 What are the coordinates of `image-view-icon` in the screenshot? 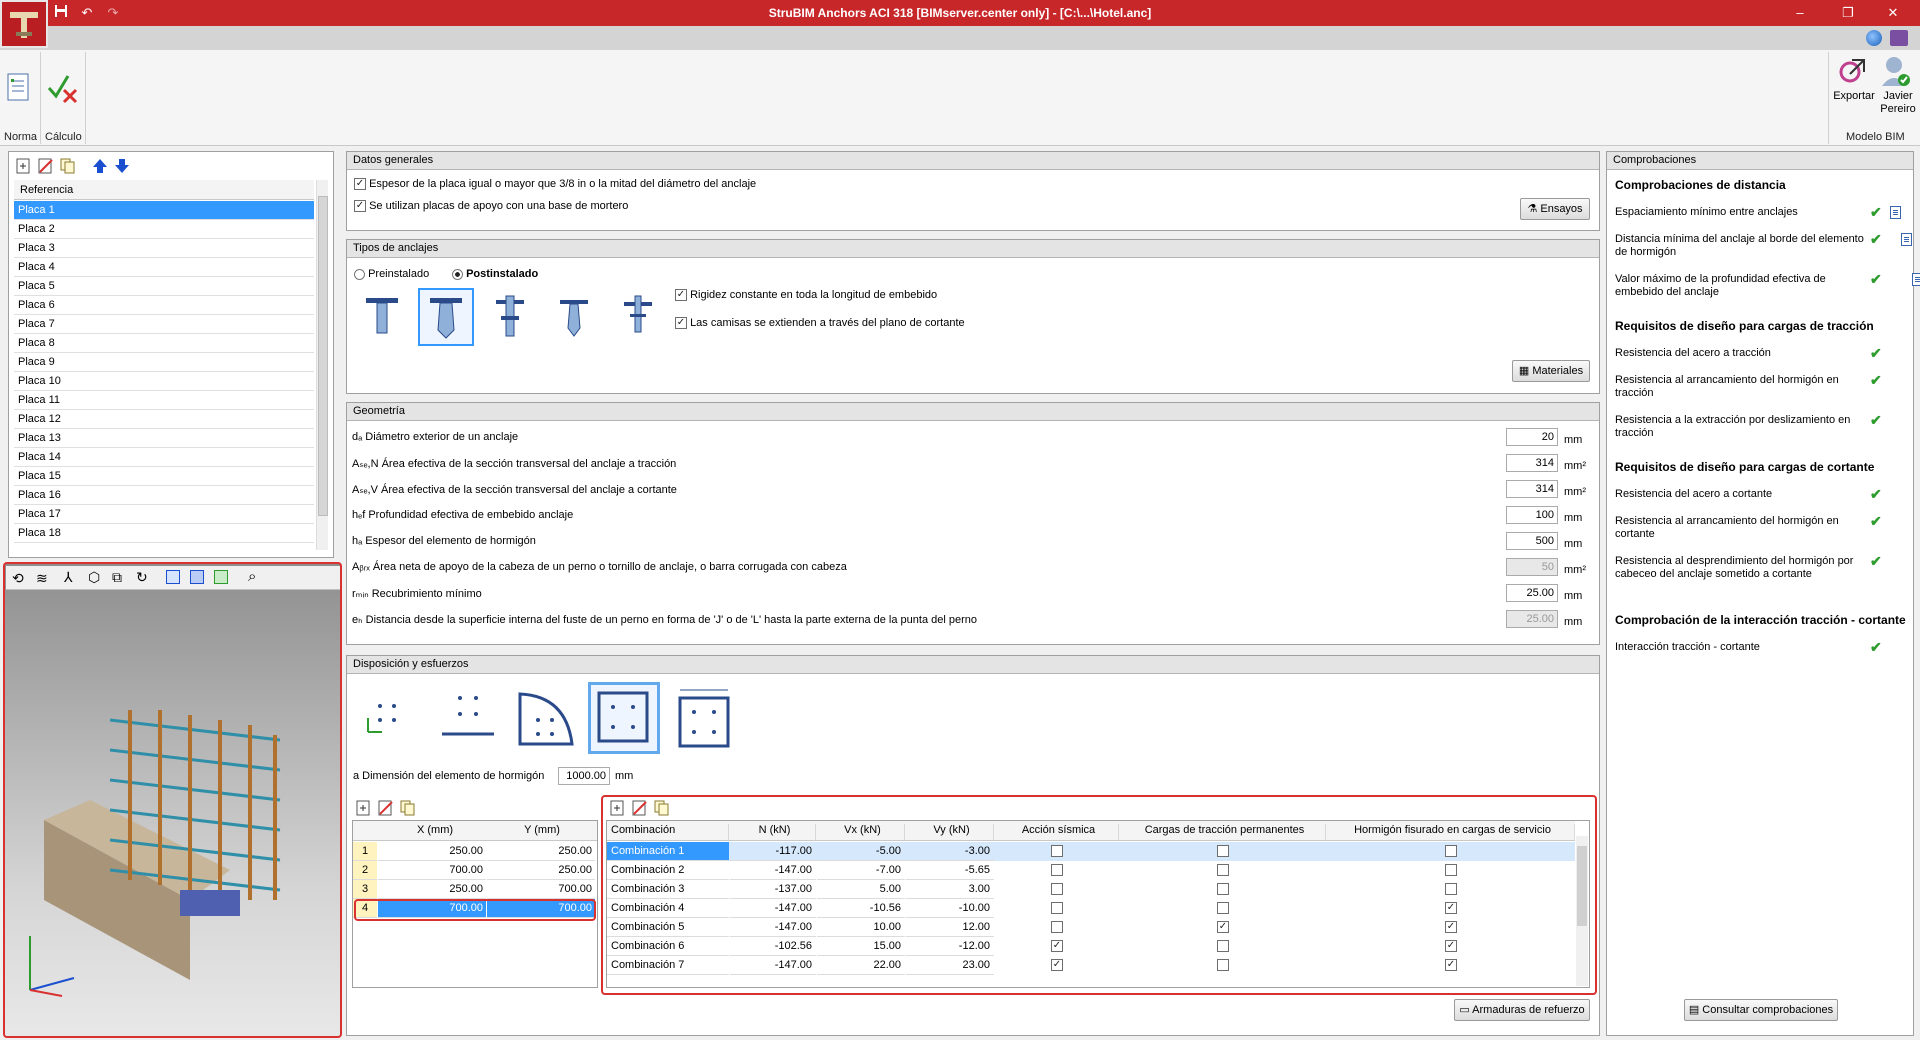 It's located at (197, 577).